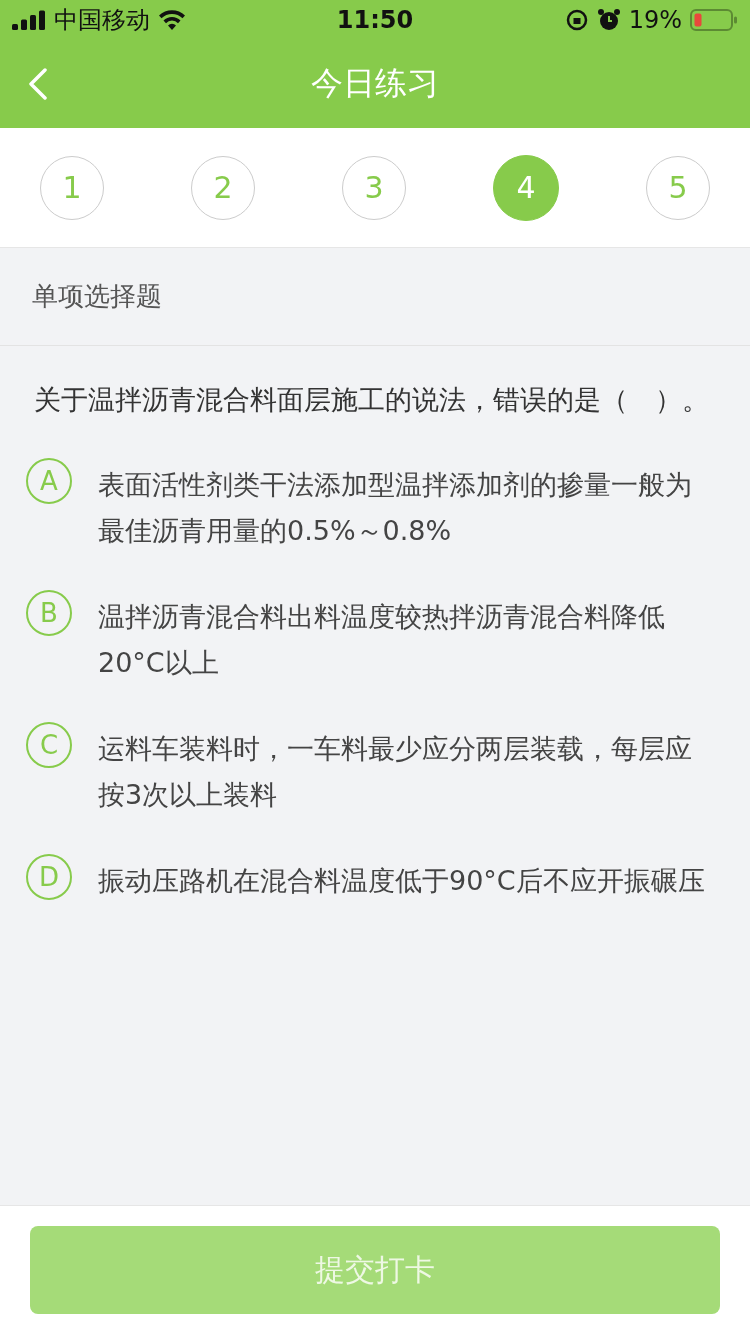  I want to click on question-text: 关于温拌沥青混合料面层施工的说法，错误的是（ ）。, so click(371, 400).